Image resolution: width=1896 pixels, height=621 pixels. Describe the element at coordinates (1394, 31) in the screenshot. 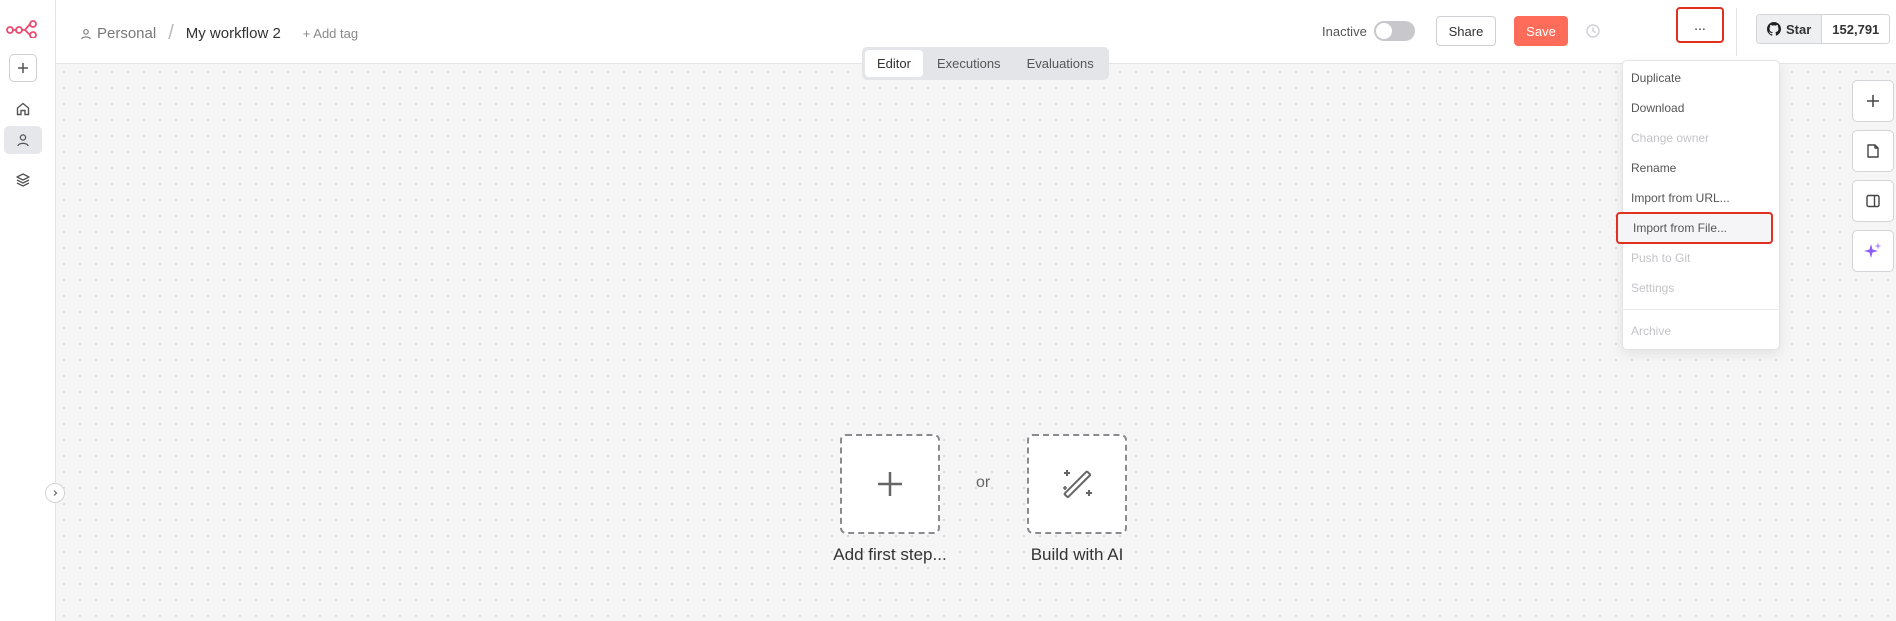

I see `active-toggle` at that location.